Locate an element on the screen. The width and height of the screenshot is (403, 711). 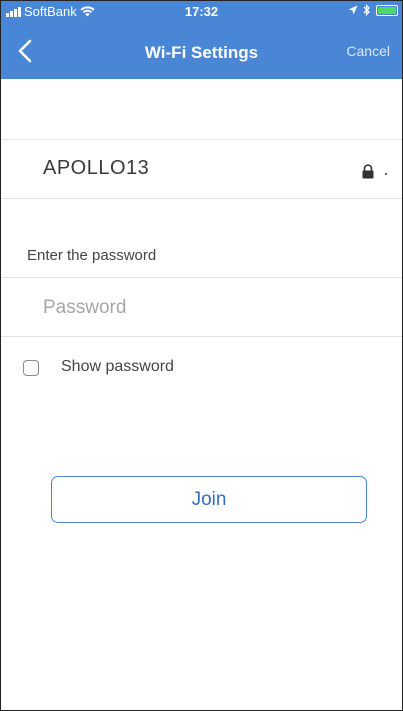
network-name: APOLLO13 is located at coordinates (96, 168).